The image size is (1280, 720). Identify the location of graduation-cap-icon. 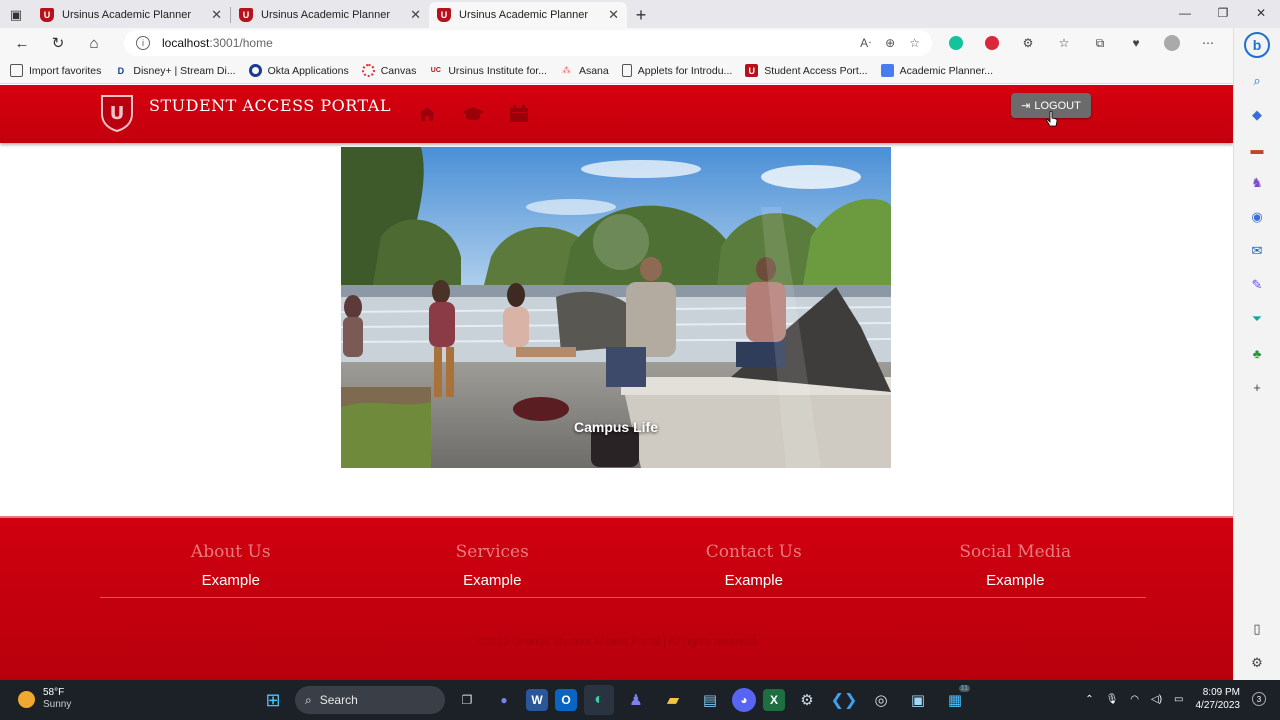
(473, 114).